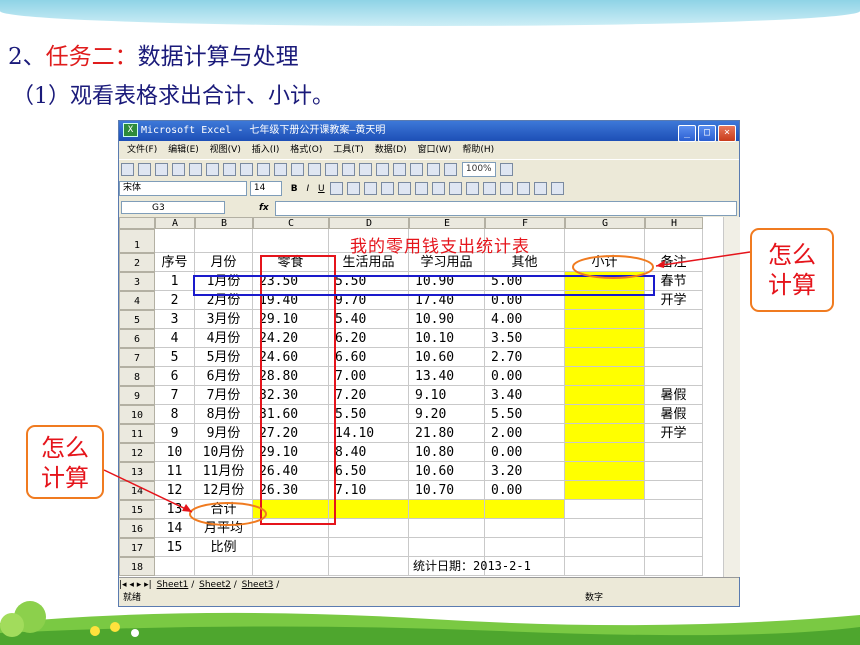 This screenshot has width=860, height=645. Describe the element at coordinates (229, 169) in the screenshot. I see `spelling-icon` at that location.